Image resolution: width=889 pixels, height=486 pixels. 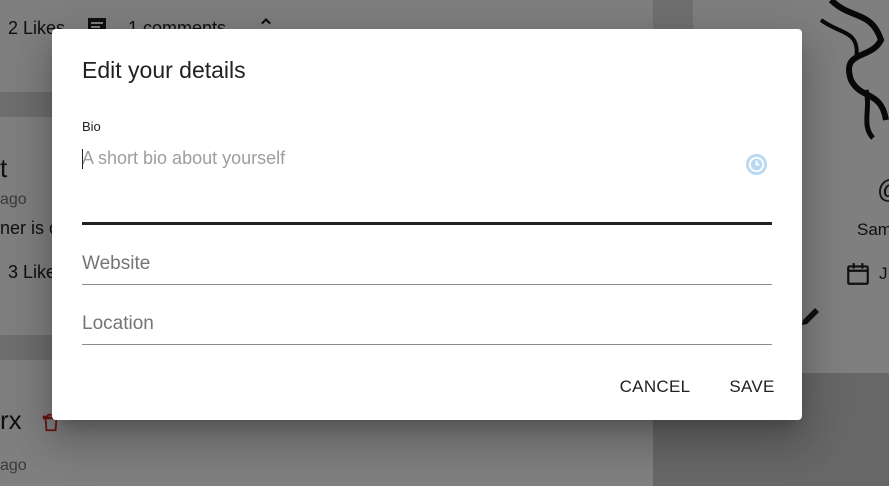 I want to click on location-underline, so click(x=427, y=344).